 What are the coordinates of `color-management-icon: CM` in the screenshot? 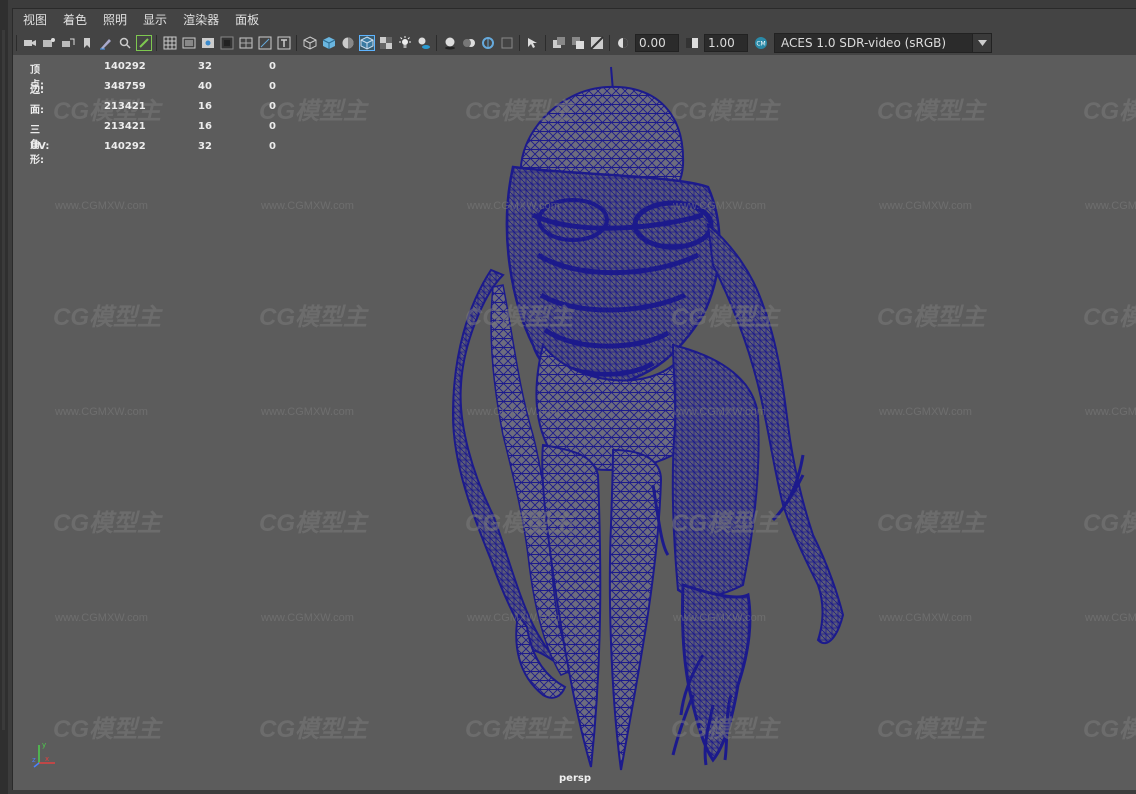 It's located at (761, 43).